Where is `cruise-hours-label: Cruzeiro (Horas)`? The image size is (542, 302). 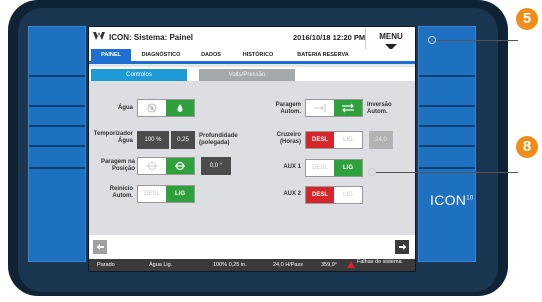 cruise-hours-label: Cruzeiro (Horas) is located at coordinates (288, 138).